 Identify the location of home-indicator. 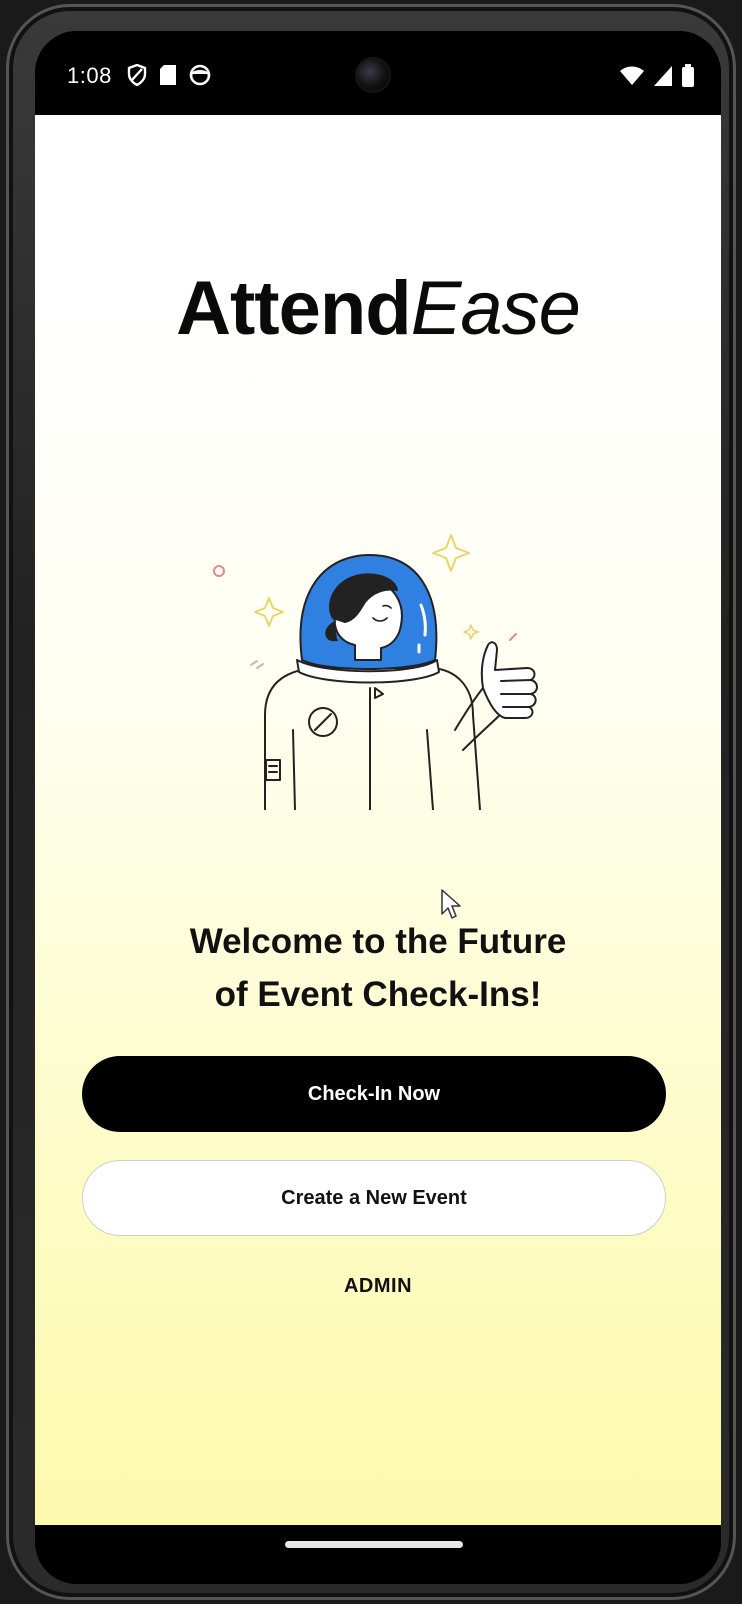
(374, 1544).